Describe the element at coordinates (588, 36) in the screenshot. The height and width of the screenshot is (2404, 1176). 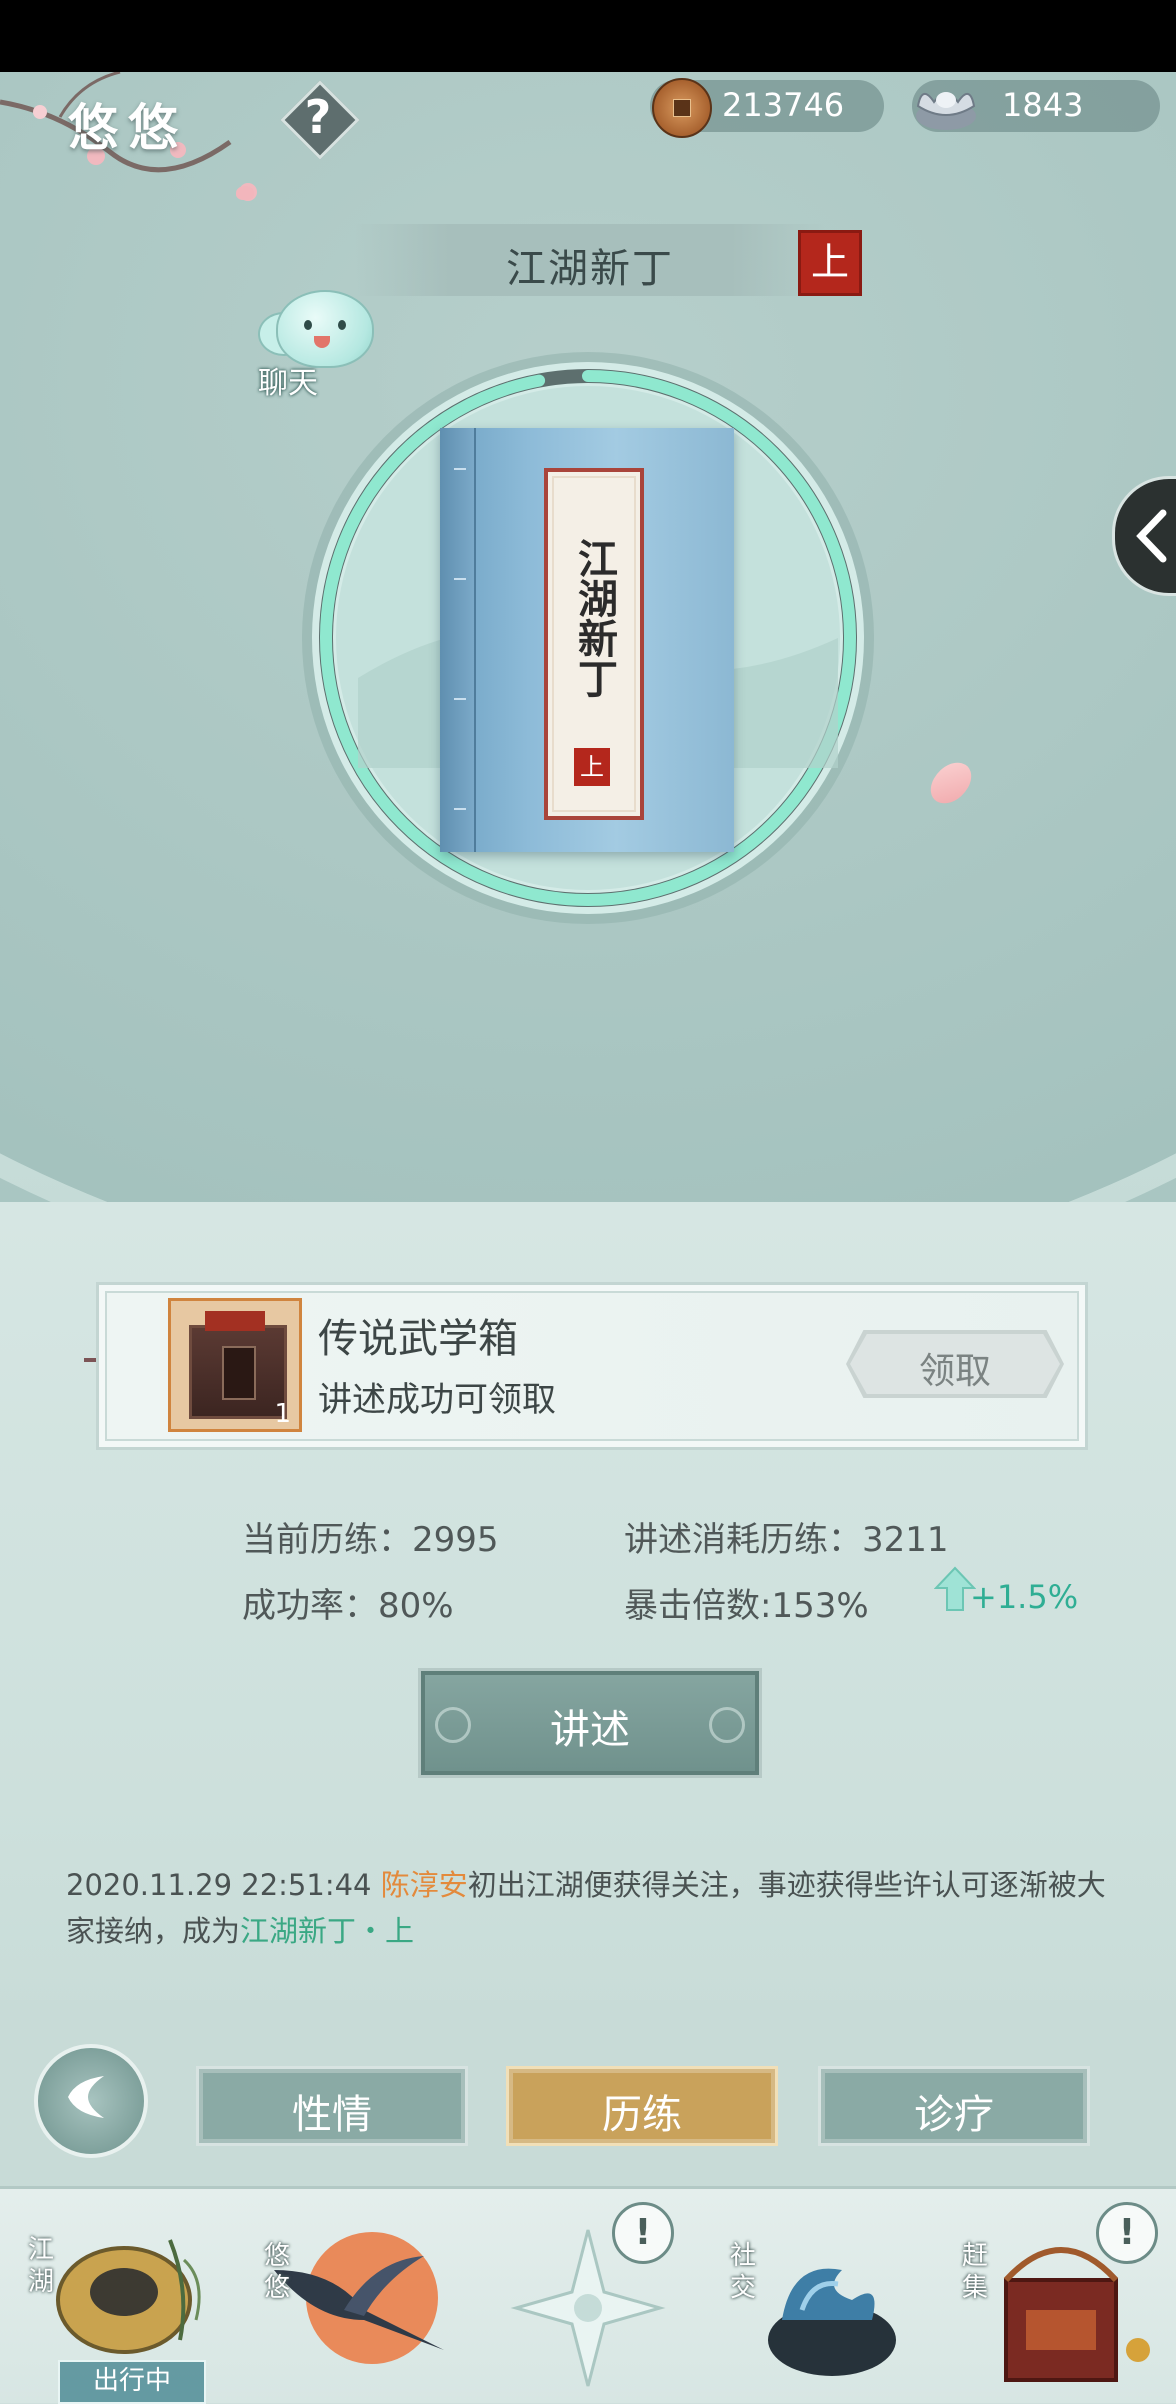
I see `status-bar` at that location.